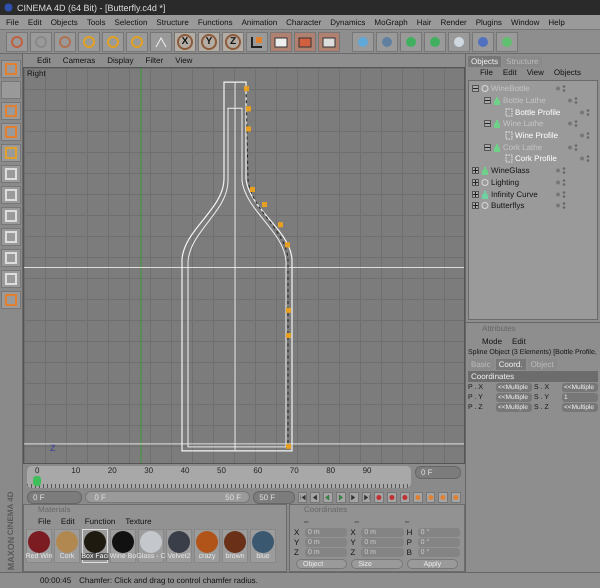 The height and width of the screenshot is (588, 600). What do you see at coordinates (546, 112) in the screenshot?
I see `object-name: Bottle Profile` at bounding box center [546, 112].